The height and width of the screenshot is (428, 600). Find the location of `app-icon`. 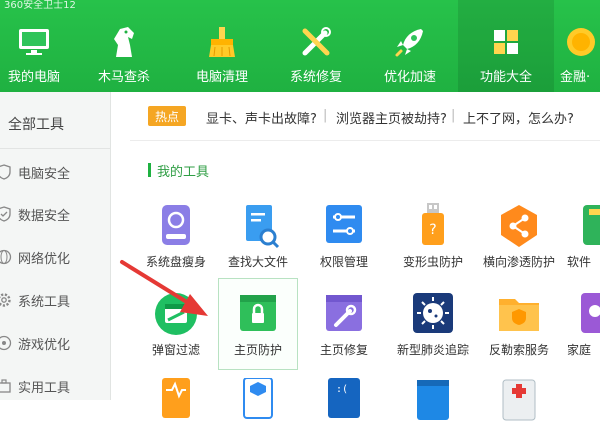

app-icon is located at coordinates (433, 401).